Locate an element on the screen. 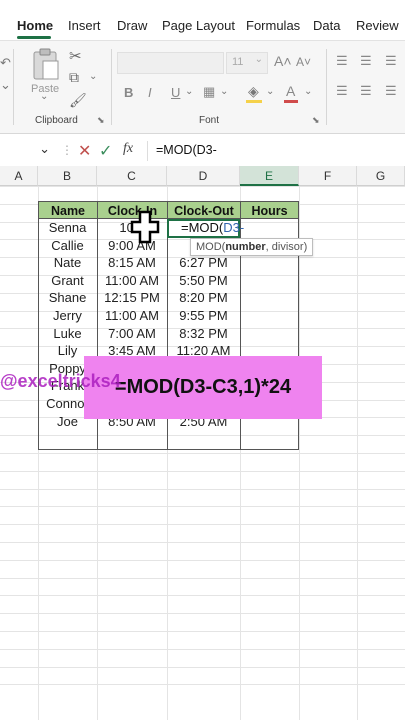 This screenshot has width=405, height=720. copy-dropdown-icon: ⌄ is located at coordinates (93, 76).